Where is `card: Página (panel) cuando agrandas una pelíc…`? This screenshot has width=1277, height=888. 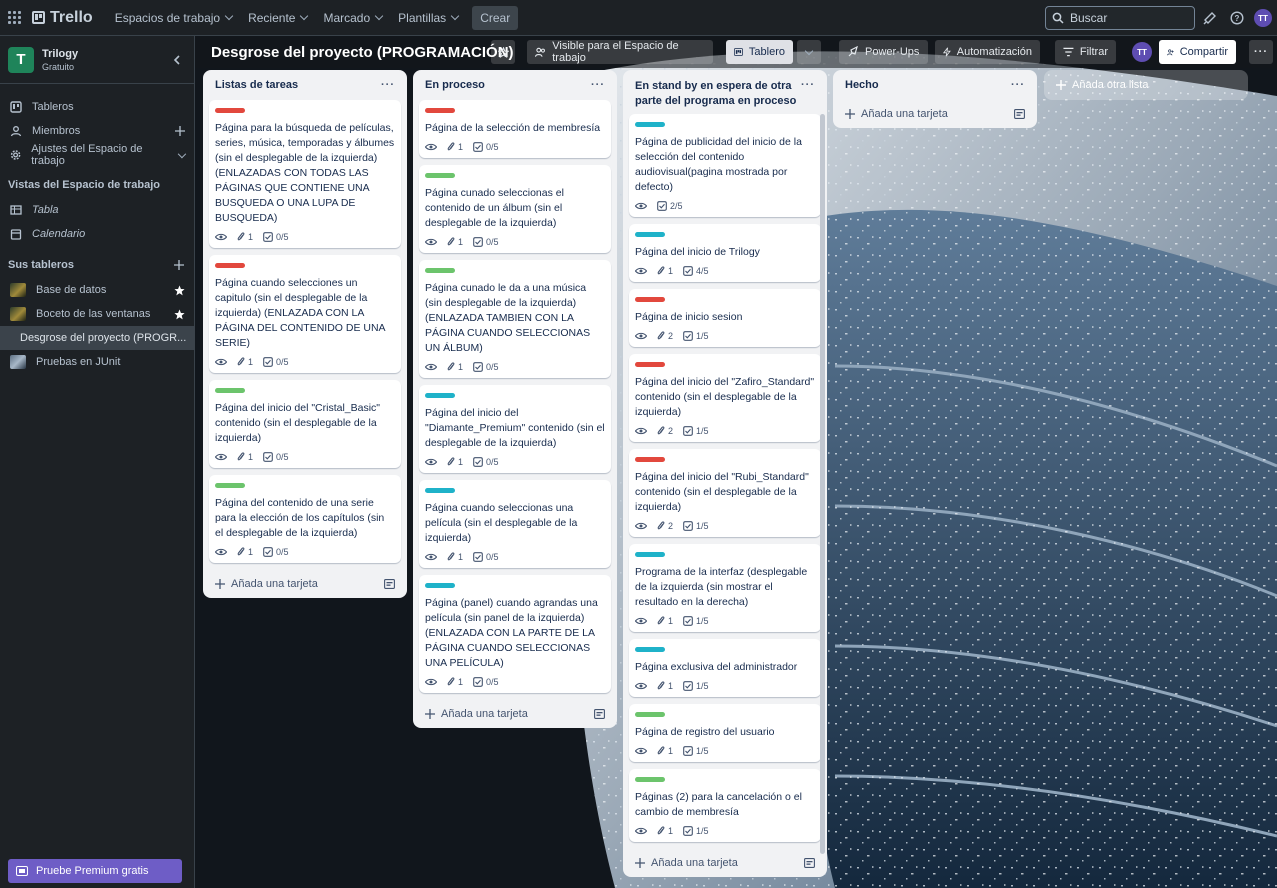 card: Página (panel) cuando agrandas una pelíc… is located at coordinates (515, 634).